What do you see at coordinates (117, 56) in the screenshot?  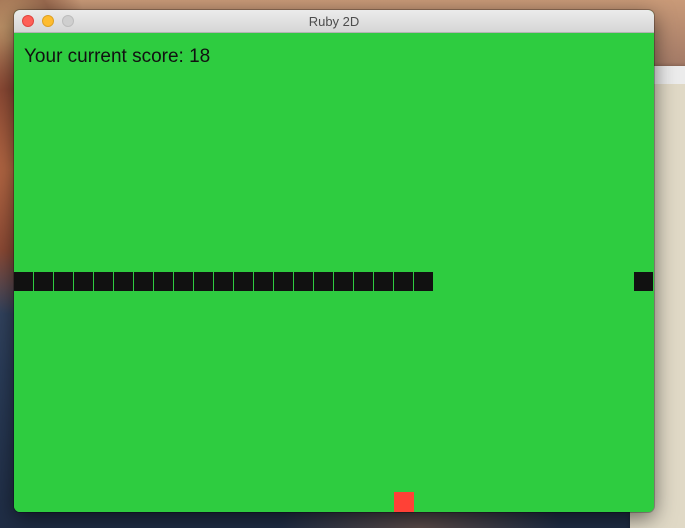 I see `score-label: Your current score: 18` at bounding box center [117, 56].